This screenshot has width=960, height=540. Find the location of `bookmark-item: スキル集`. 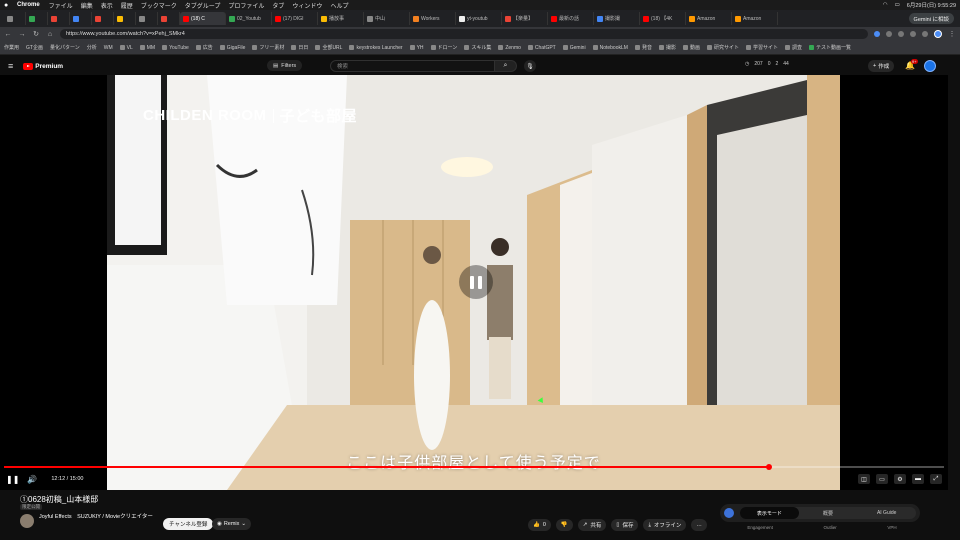

bookmark-item: スキル集 is located at coordinates (477, 47).